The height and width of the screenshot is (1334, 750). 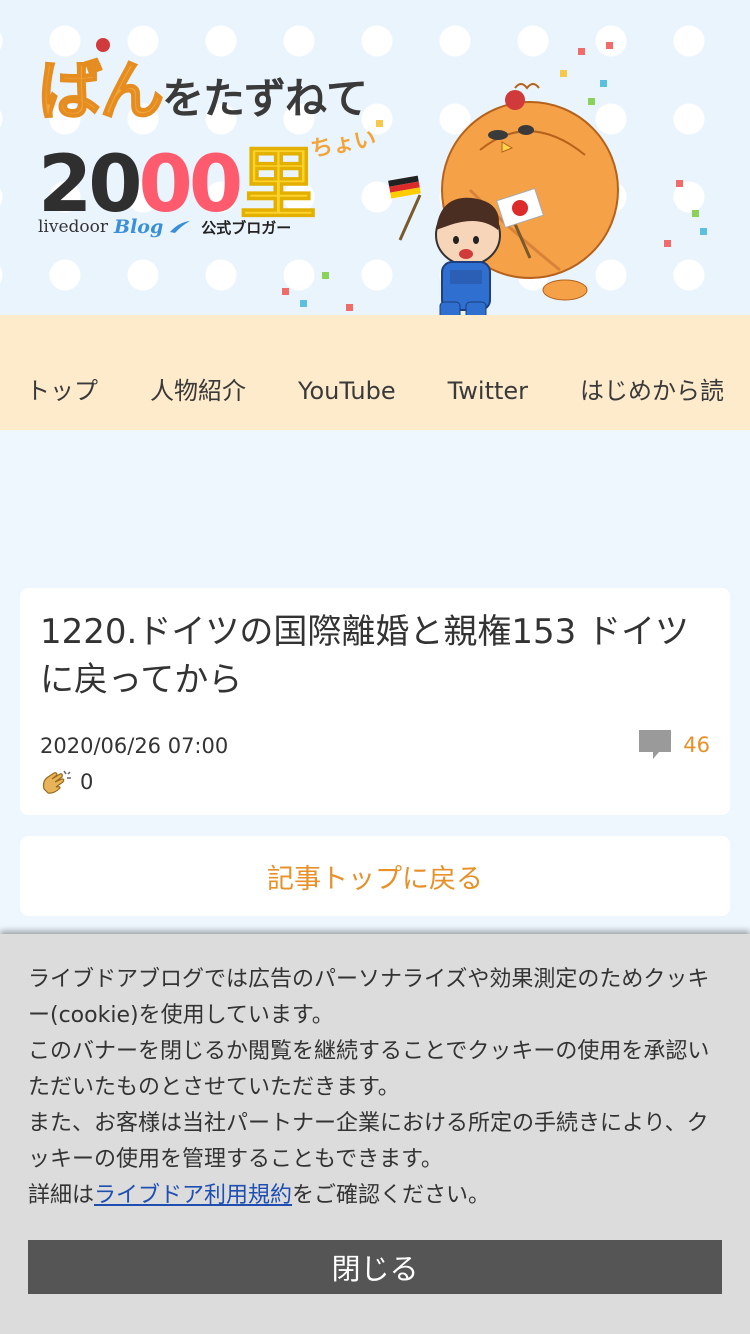 I want to click on nav-list: トップ 人物紹介 YouTube Twitter はじめから読, so click(x=388, y=391).